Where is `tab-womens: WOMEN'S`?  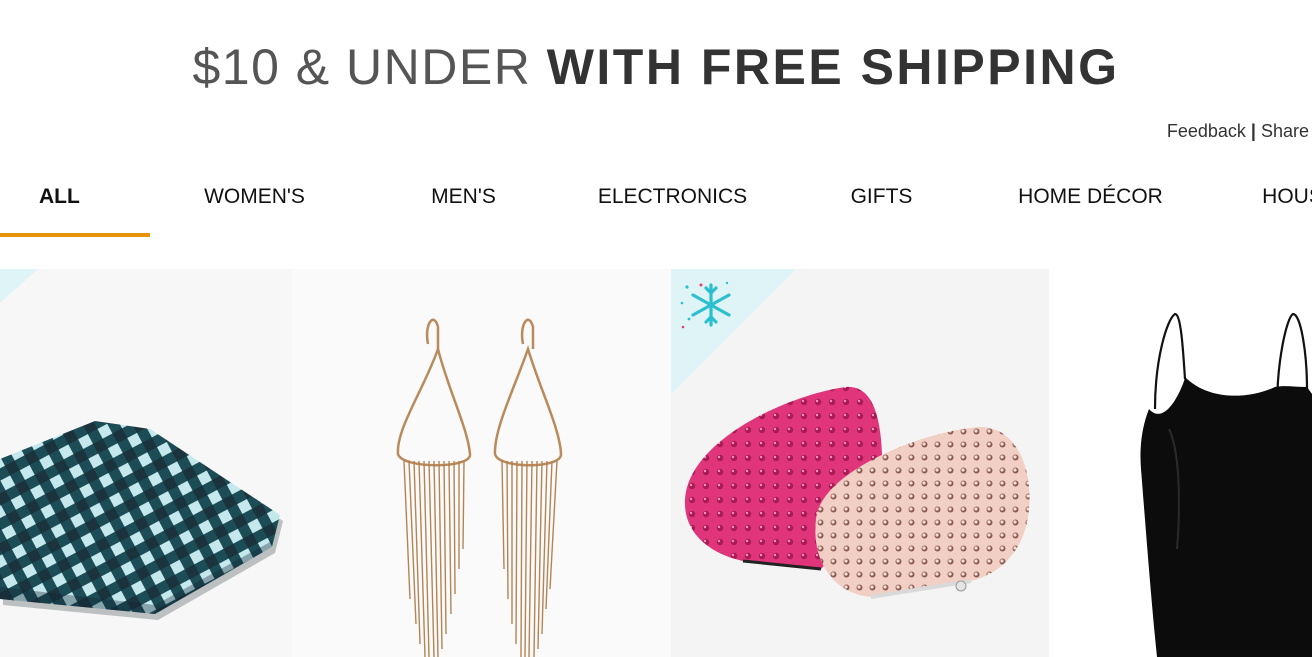 tab-womens: WOMEN'S is located at coordinates (254, 201).